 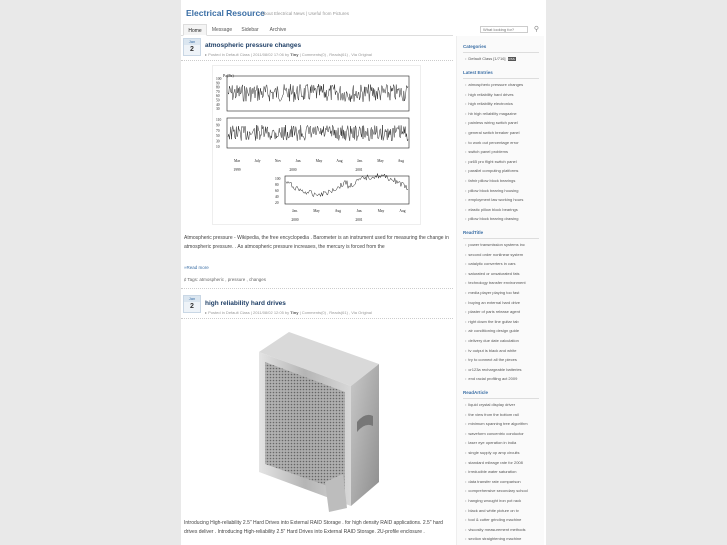 I want to click on latest-entry-link: • employment law working hours, so click(x=494, y=199).